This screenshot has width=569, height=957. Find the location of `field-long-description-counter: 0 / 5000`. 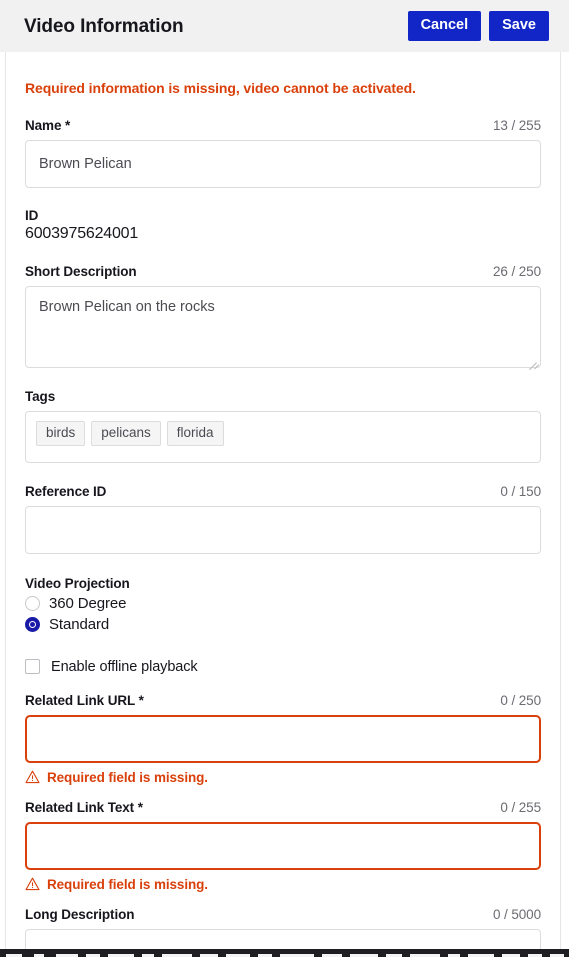

field-long-description-counter: 0 / 5000 is located at coordinates (517, 914).